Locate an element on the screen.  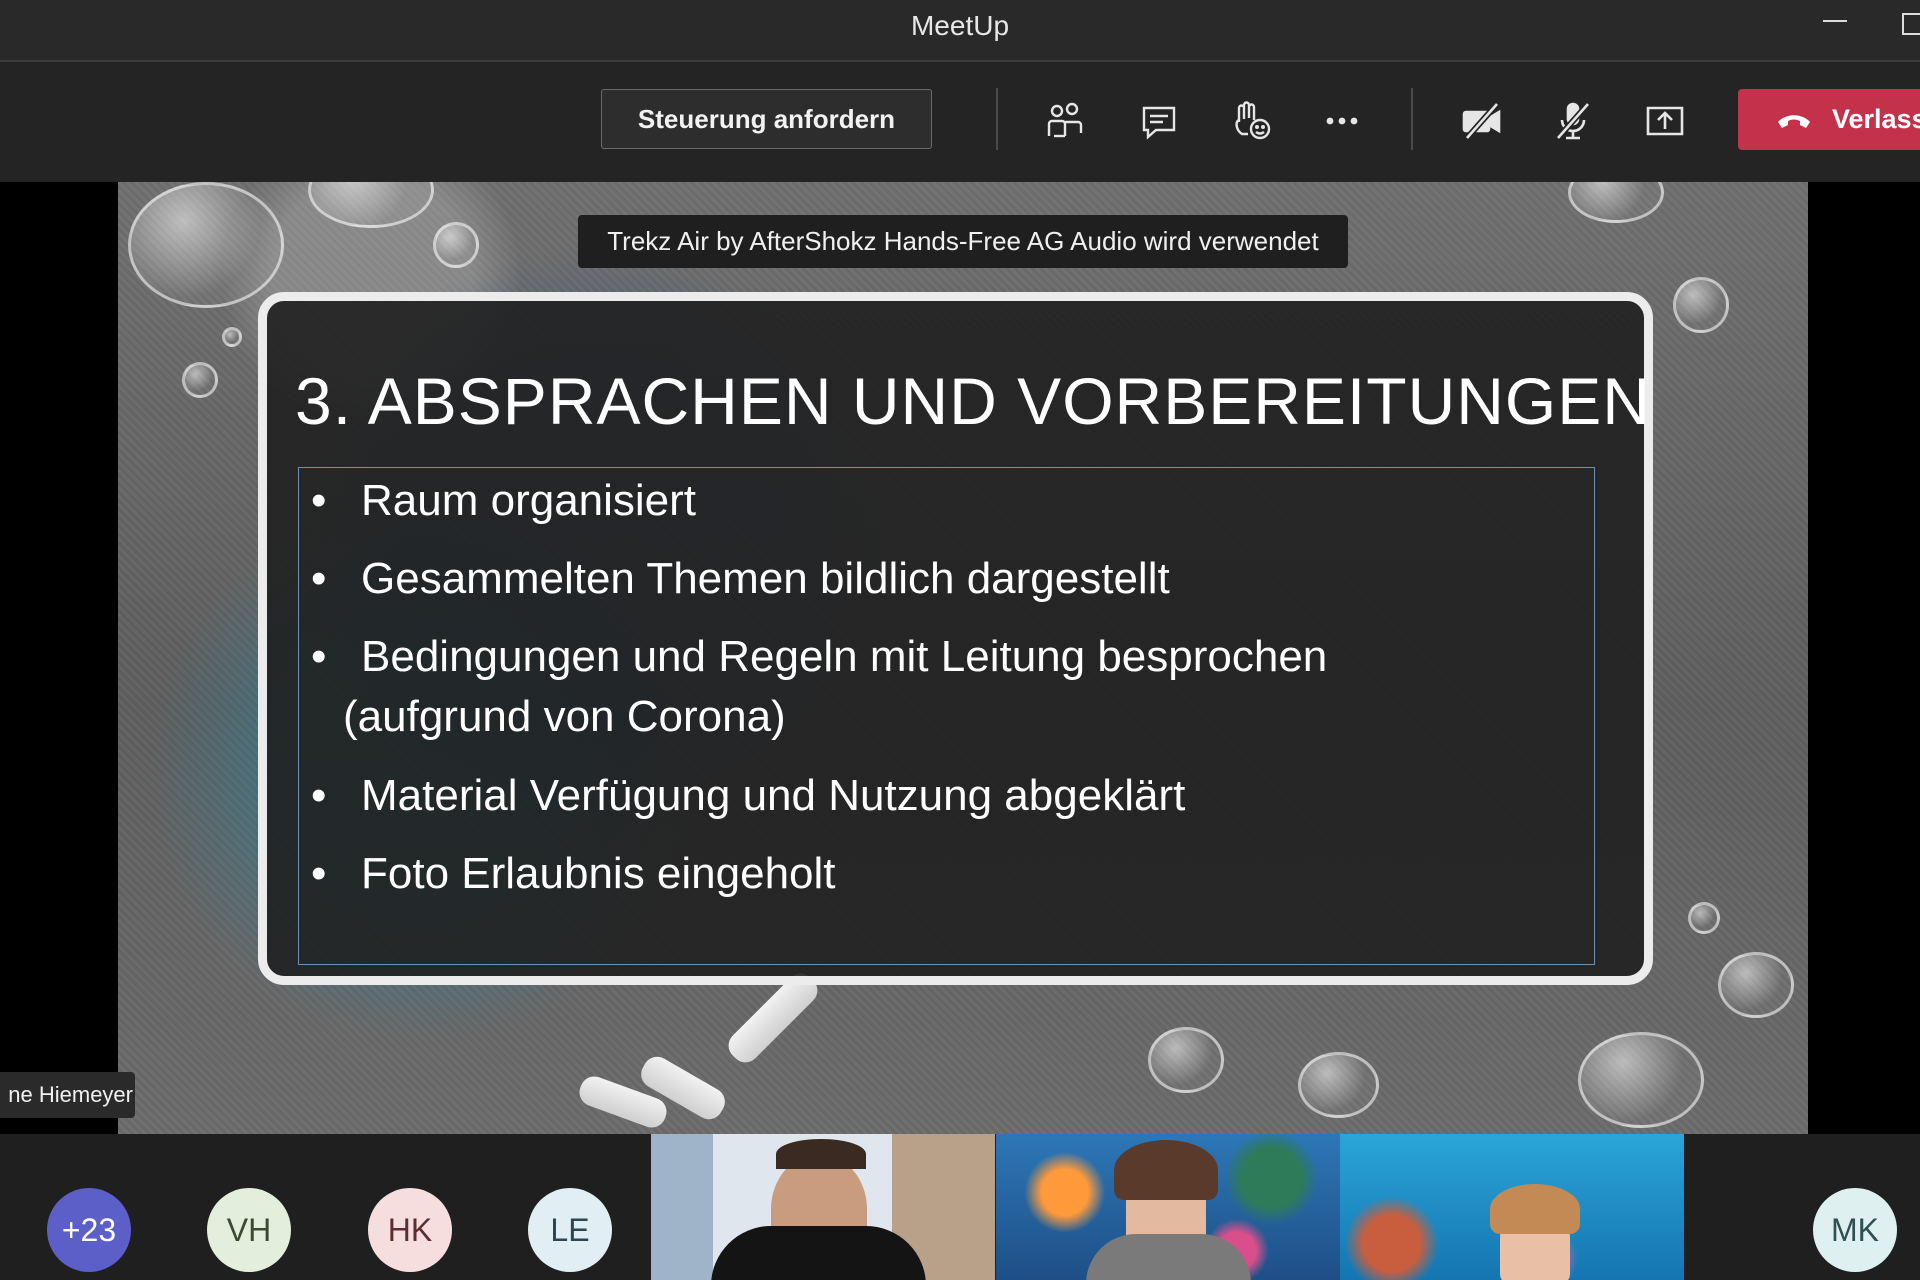
bullet-item: • Foto Erlaubnis eingeholt is located at coordinates (573, 873).